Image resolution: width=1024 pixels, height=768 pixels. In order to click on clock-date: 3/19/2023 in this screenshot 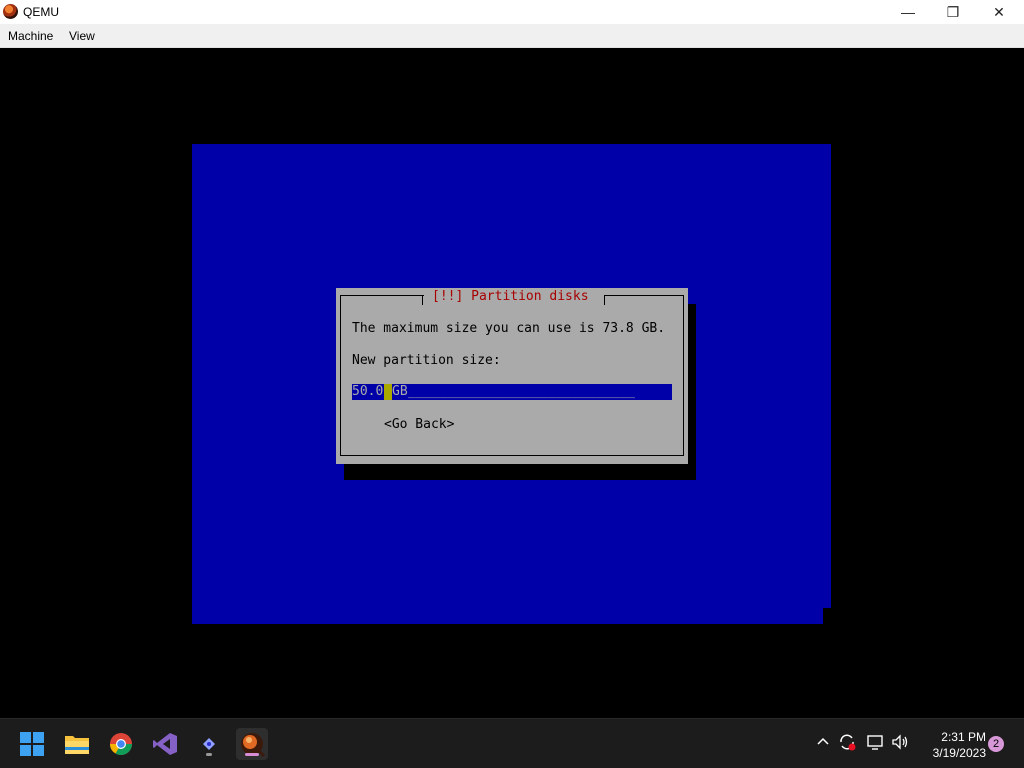, I will do `click(959, 753)`.